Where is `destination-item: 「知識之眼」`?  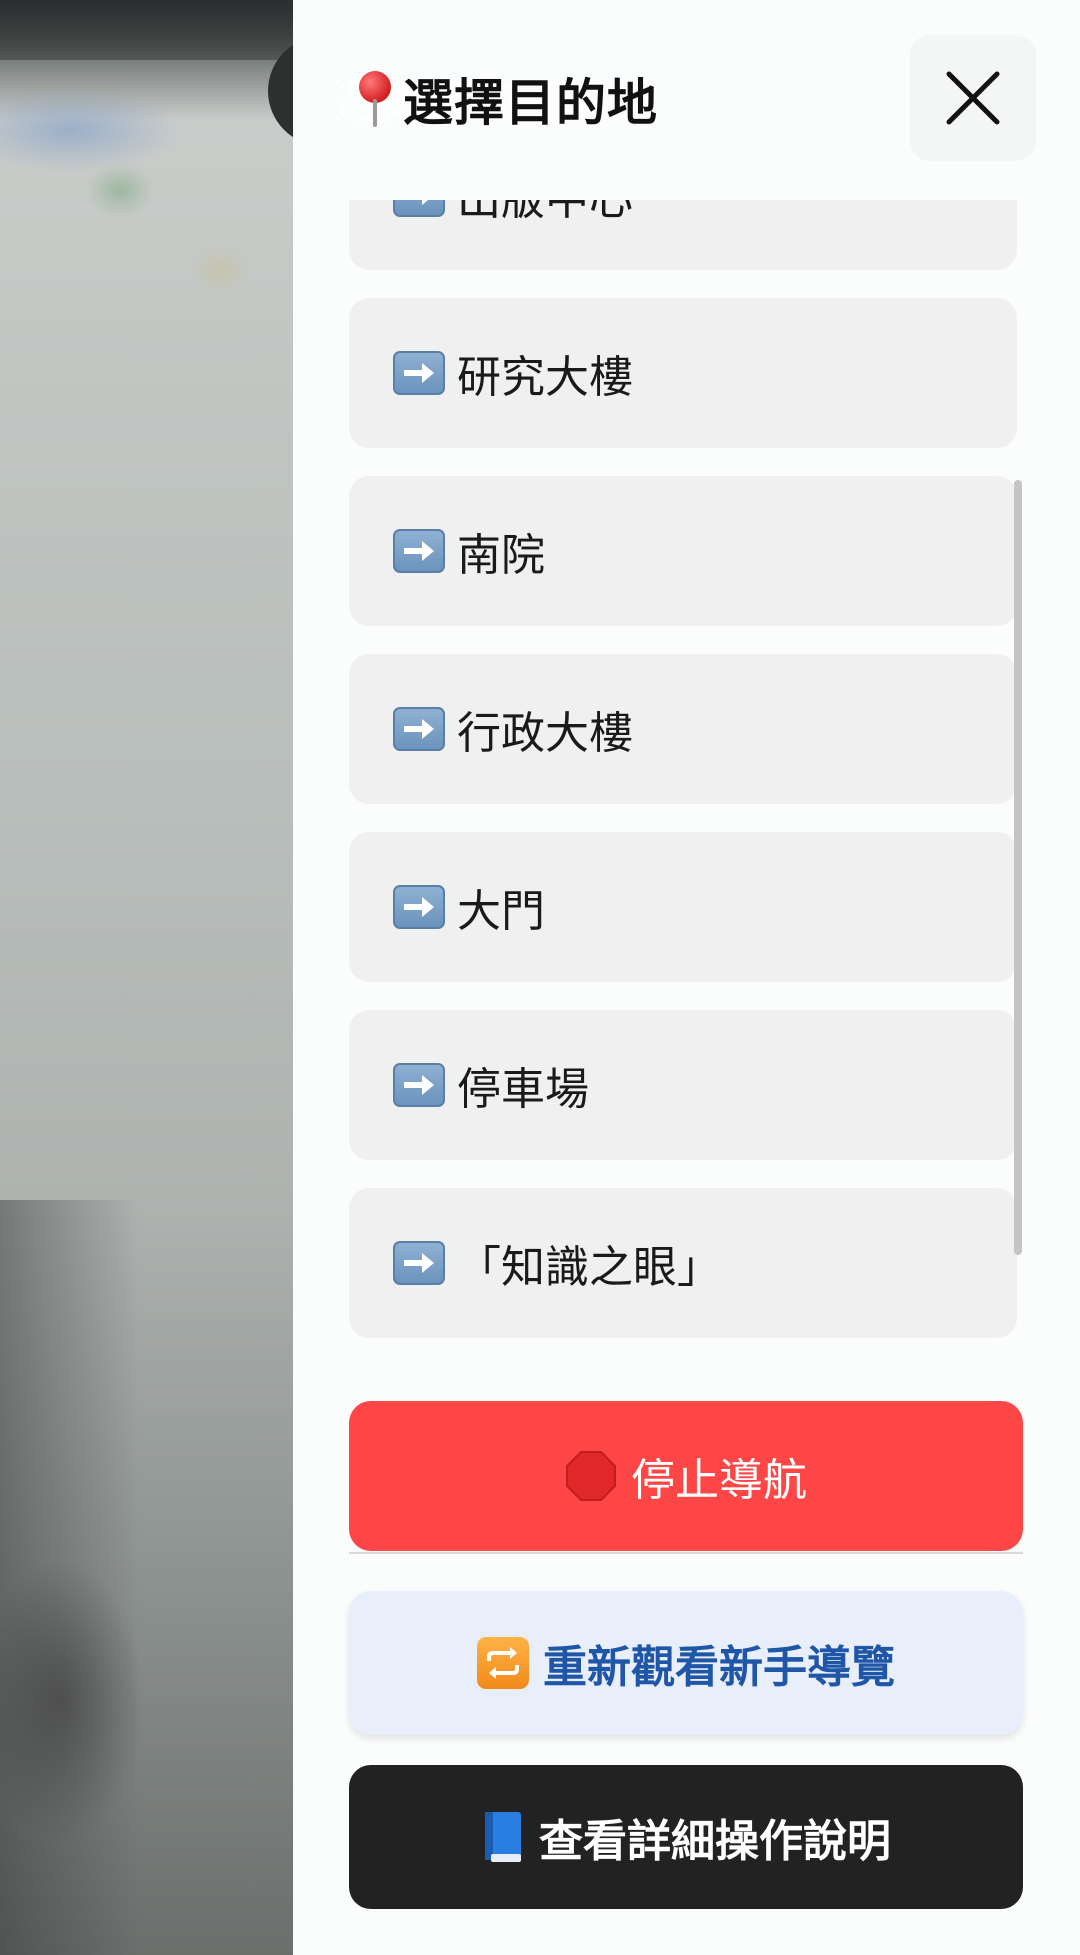 destination-item: 「知識之眼」 is located at coordinates (683, 1263).